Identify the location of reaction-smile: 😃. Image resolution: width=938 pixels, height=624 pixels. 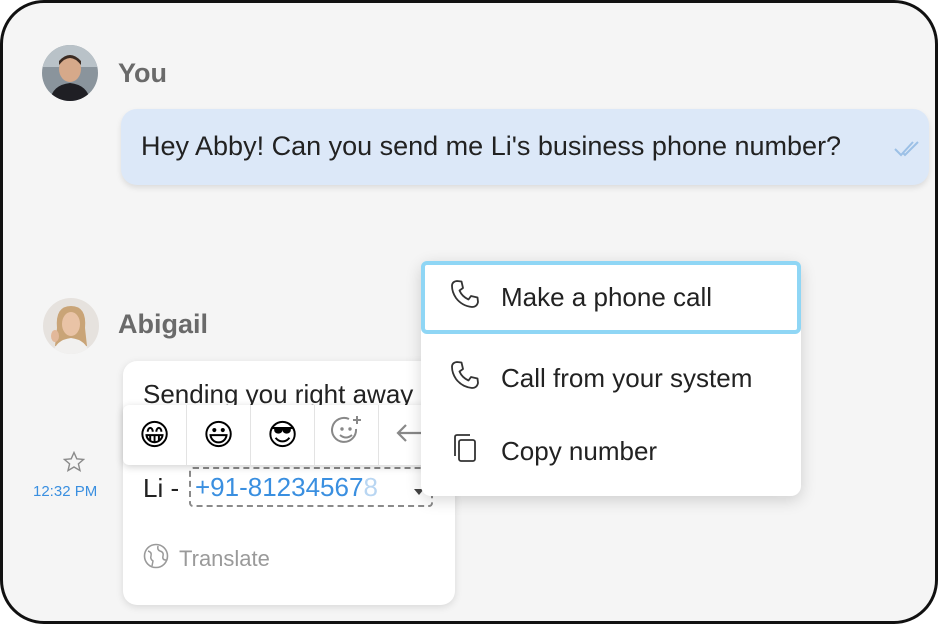
(219, 435).